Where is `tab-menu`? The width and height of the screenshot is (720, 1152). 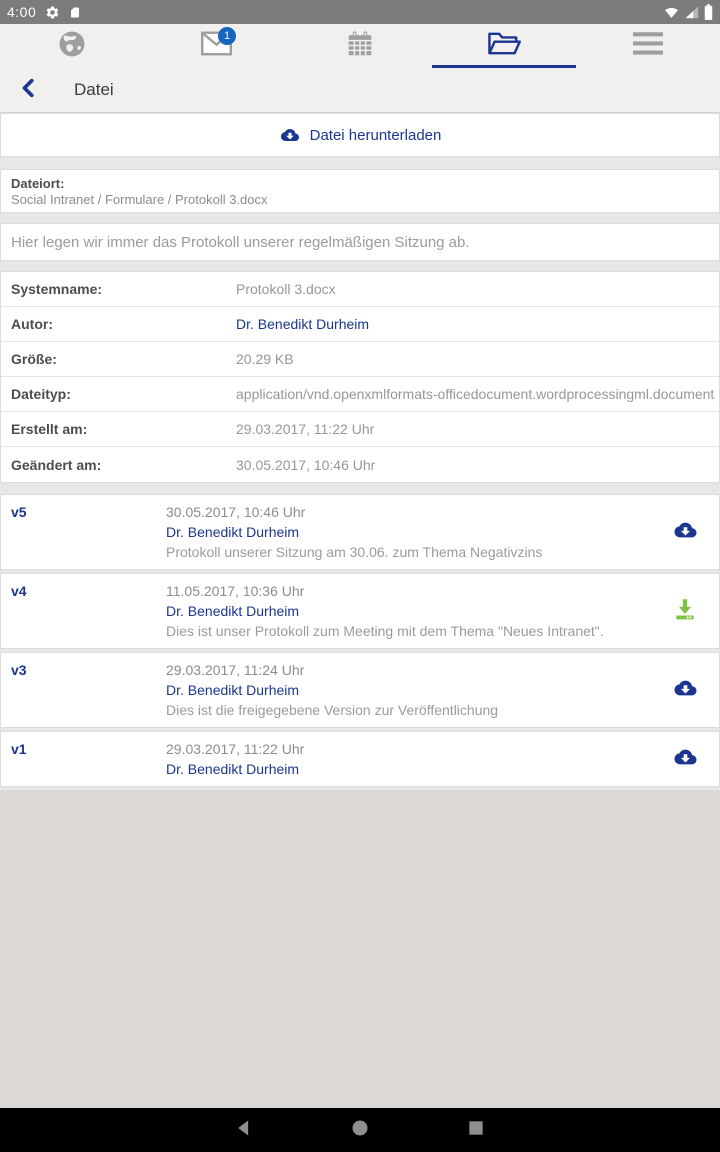
tab-menu is located at coordinates (648, 46).